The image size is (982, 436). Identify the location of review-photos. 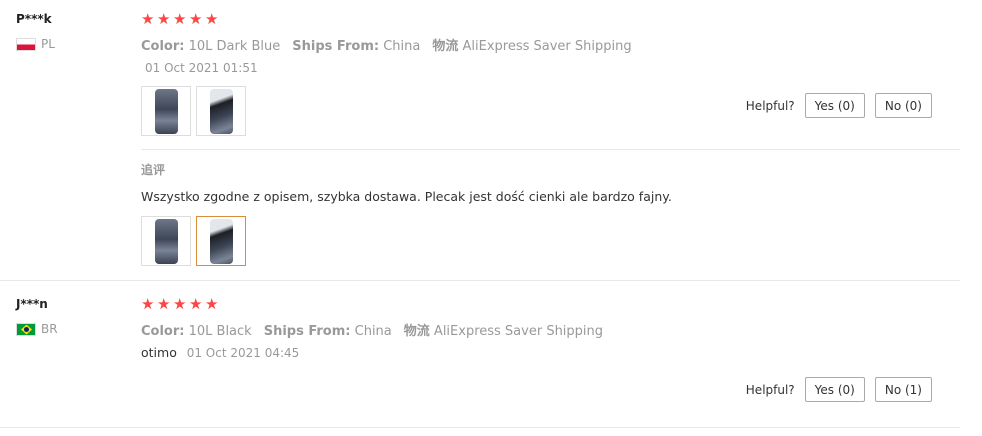
(193, 111).